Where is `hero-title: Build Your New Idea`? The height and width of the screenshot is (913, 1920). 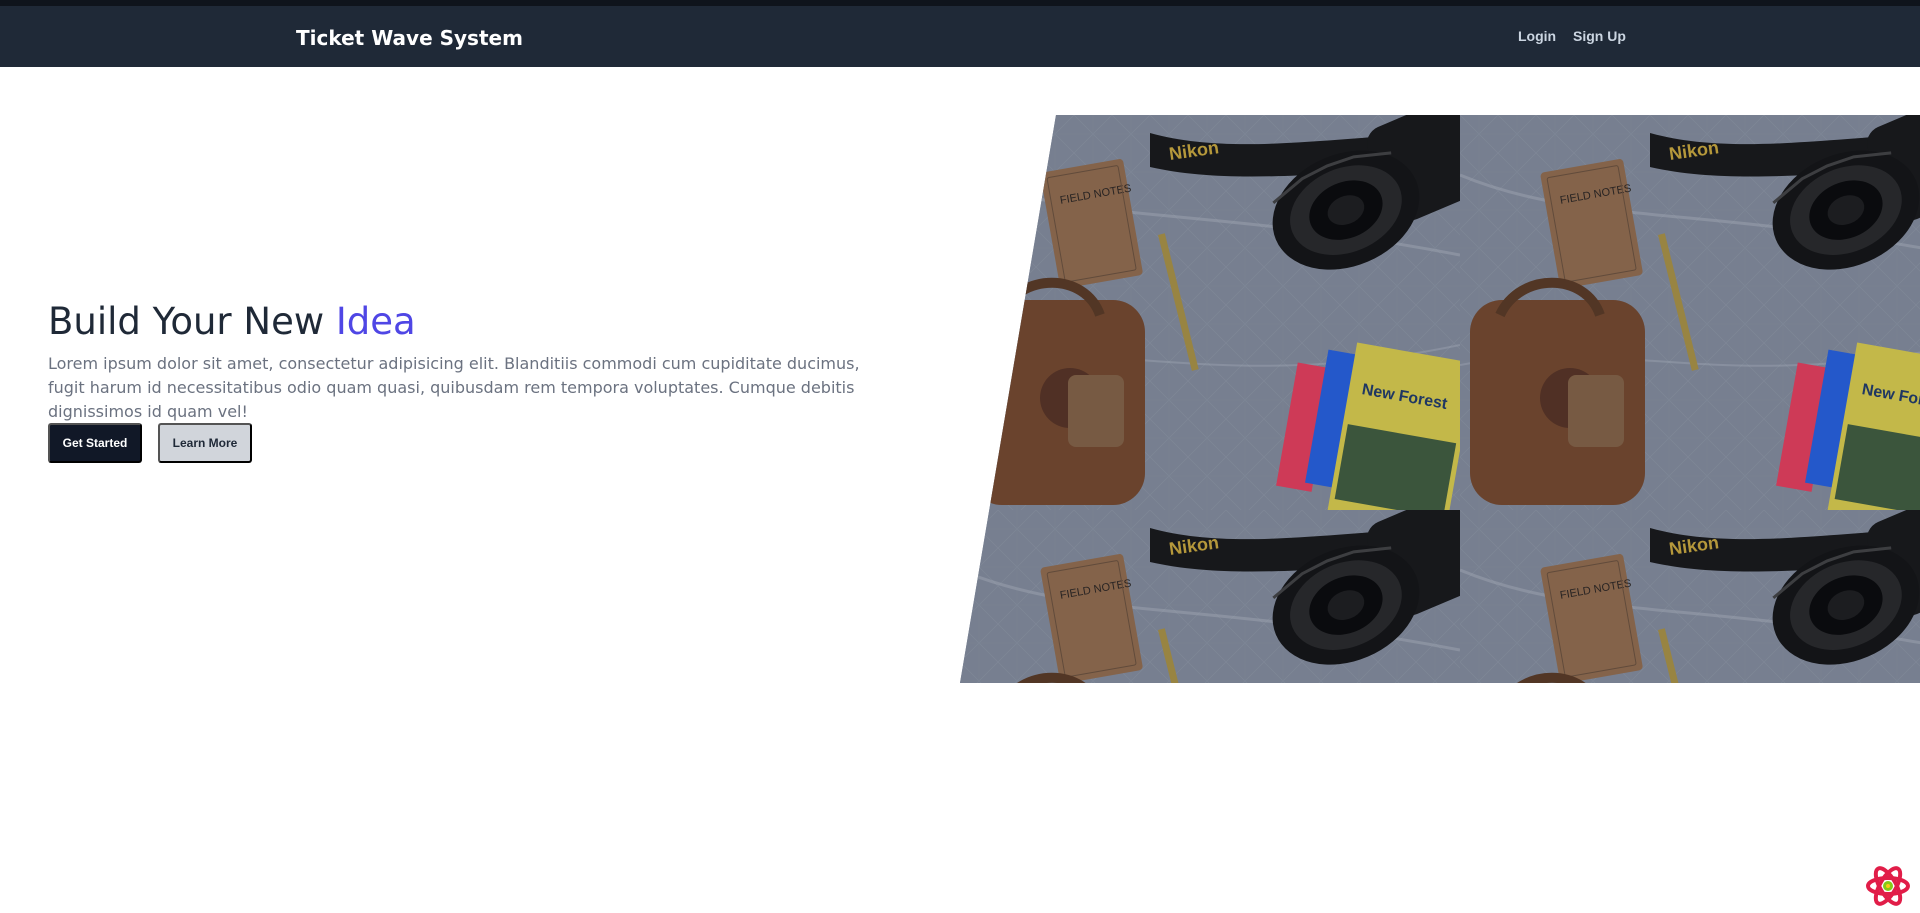
hero-title: Build Your New Idea is located at coordinates (232, 321).